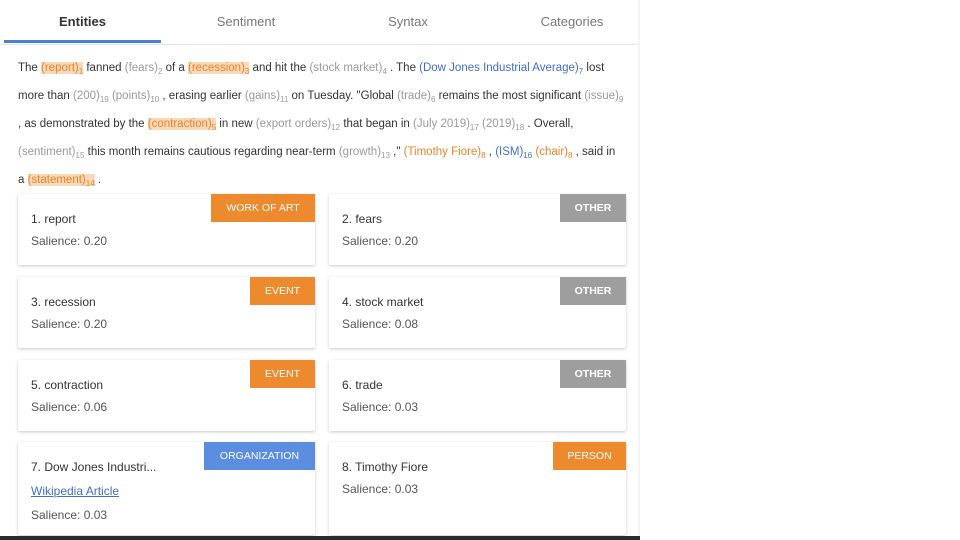 Image resolution: width=960 pixels, height=540 pixels. Describe the element at coordinates (263, 208) in the screenshot. I see `entity-type-badge: WORK OF ART` at that location.